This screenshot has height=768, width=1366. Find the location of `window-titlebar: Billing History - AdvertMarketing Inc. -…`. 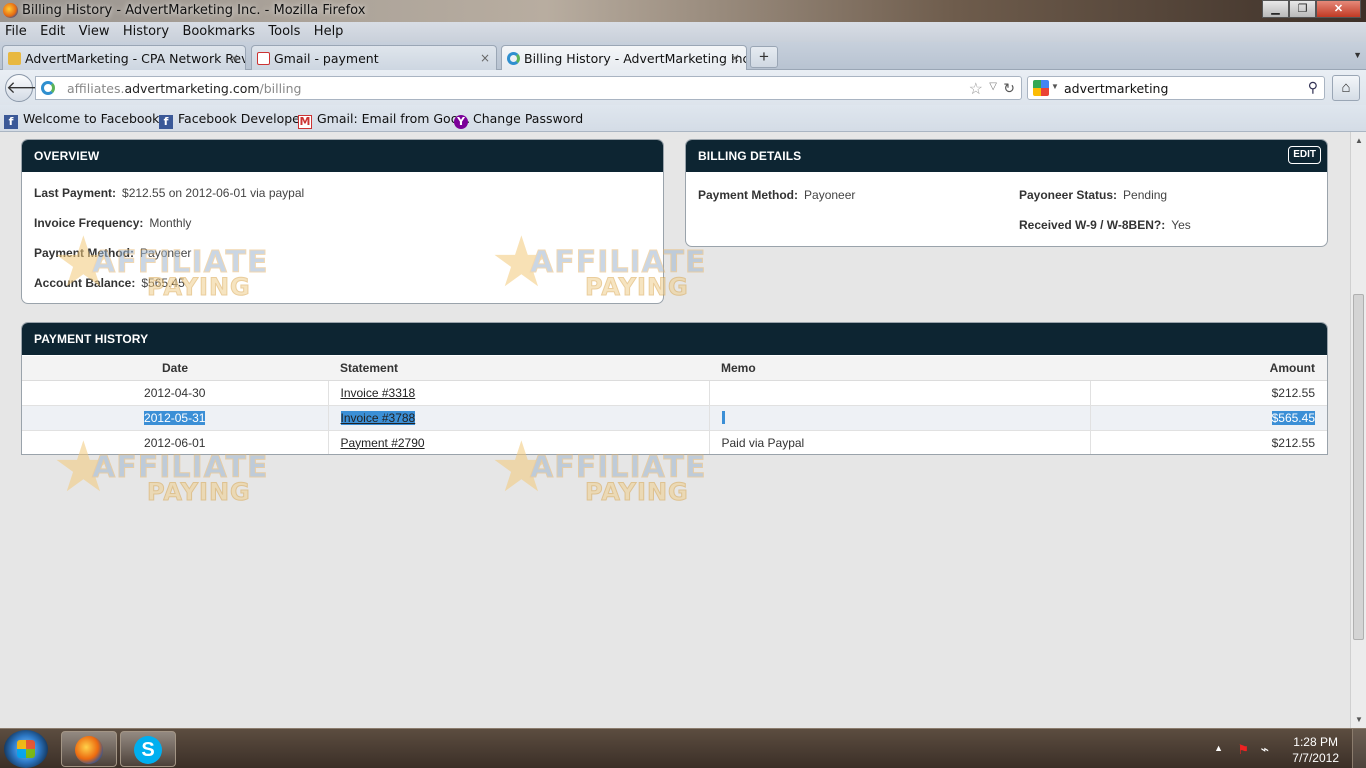

window-titlebar: Billing History - AdvertMarketing Inc. -… is located at coordinates (683, 11).